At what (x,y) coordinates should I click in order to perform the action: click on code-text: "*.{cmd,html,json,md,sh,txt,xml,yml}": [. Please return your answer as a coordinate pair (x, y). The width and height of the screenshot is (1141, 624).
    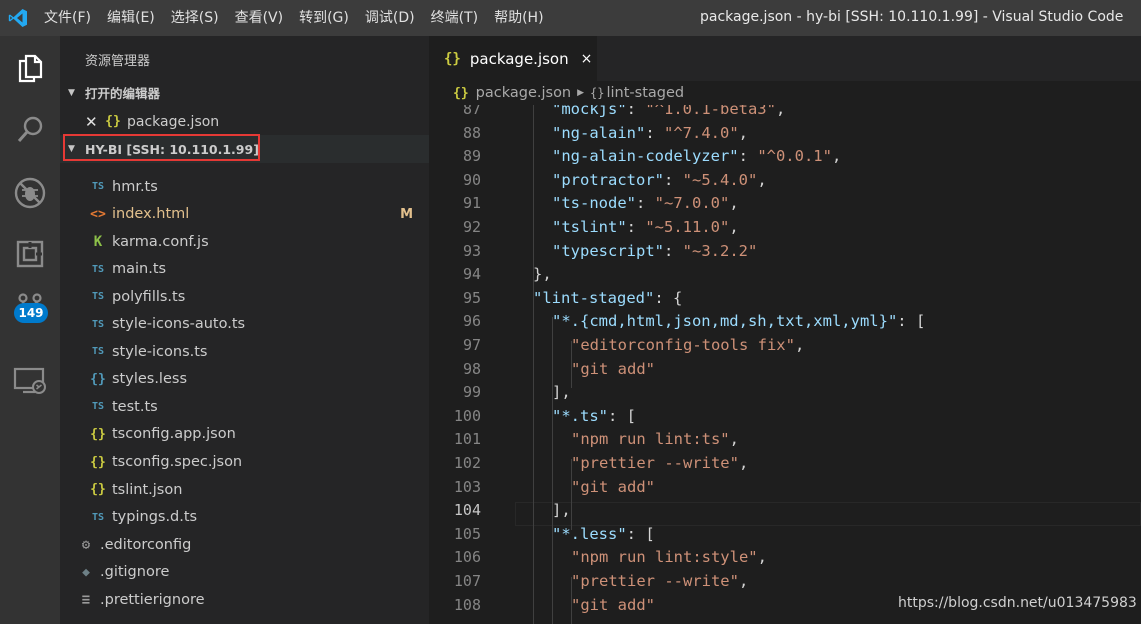
    Looking at the image, I should click on (738, 321).